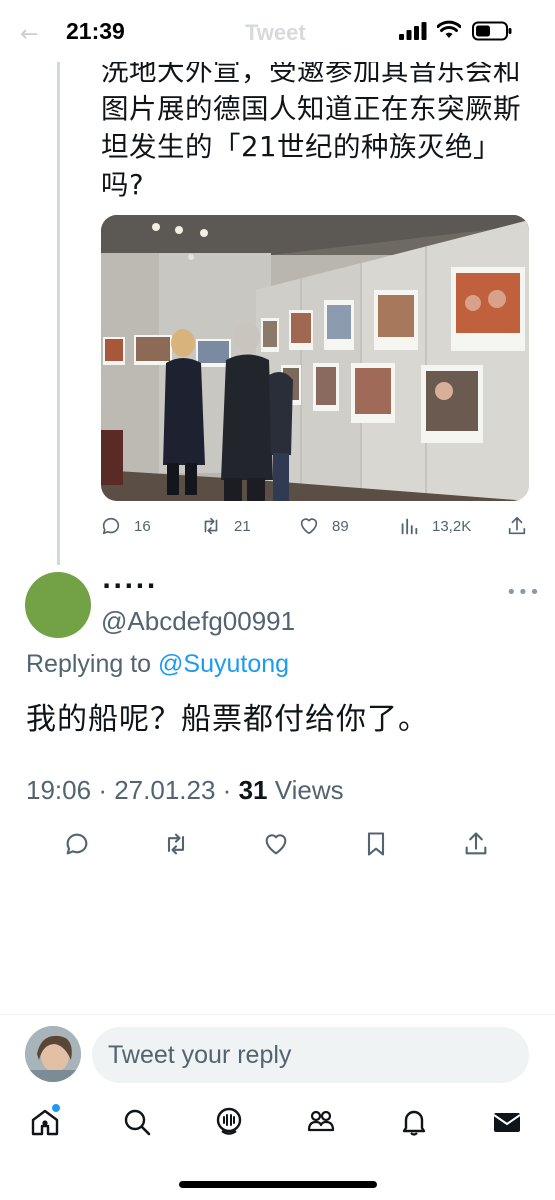 This screenshot has width=555, height=1200. I want to click on share-action, so click(517, 526).